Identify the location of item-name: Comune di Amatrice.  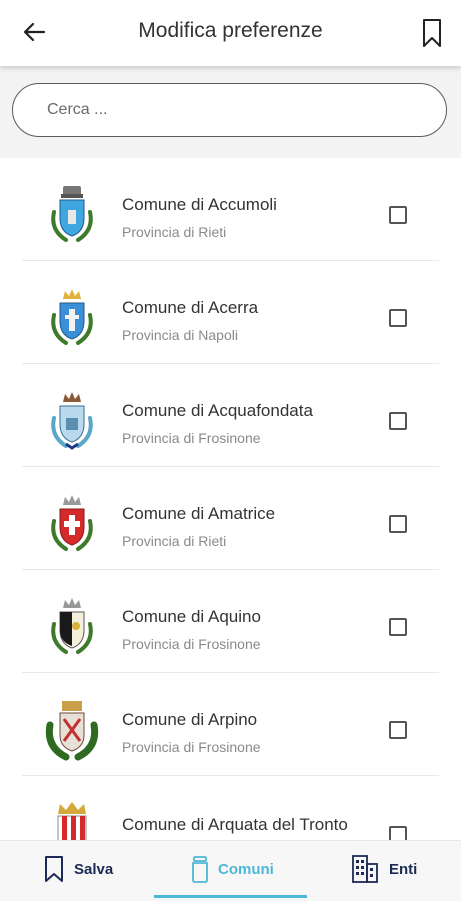
(199, 513).